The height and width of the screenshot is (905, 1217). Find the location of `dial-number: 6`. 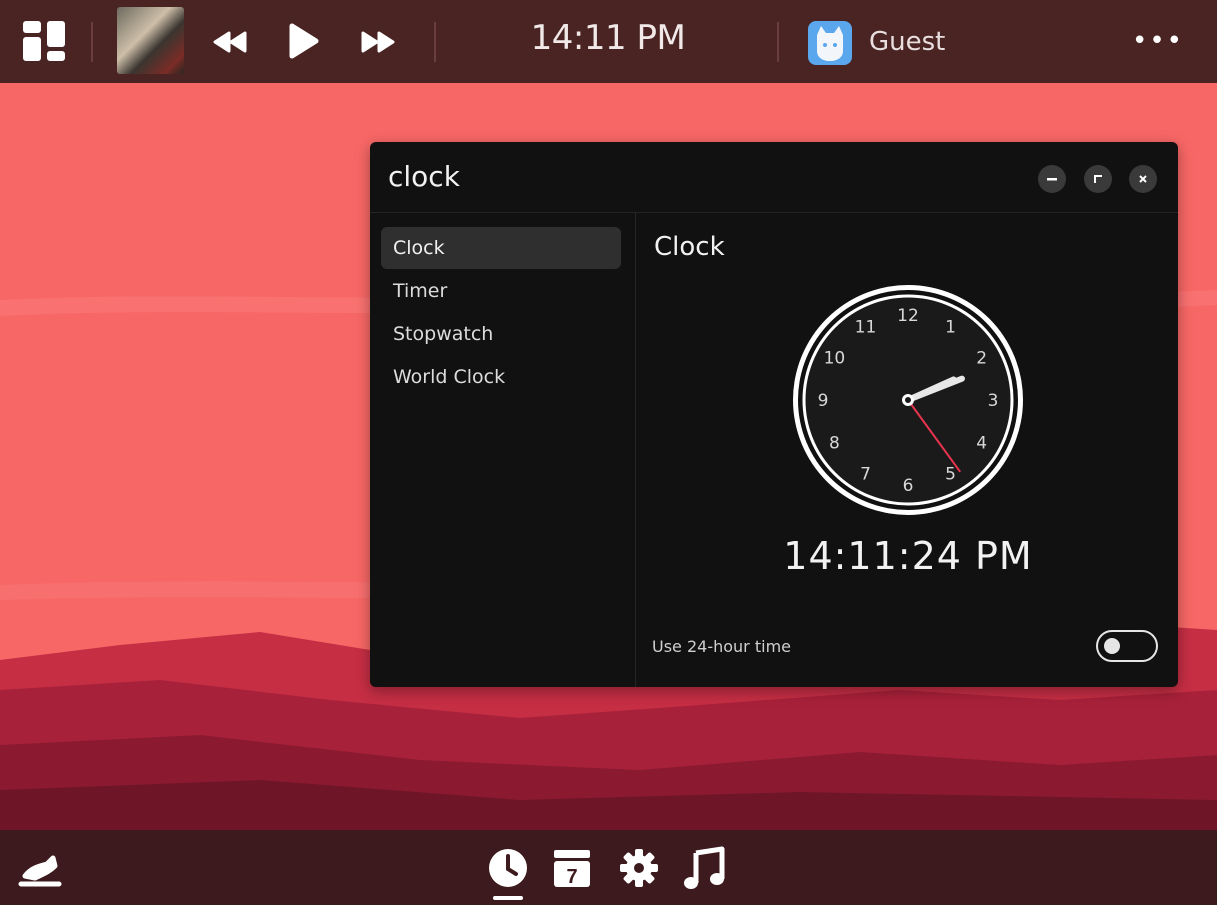

dial-number: 6 is located at coordinates (908, 486).